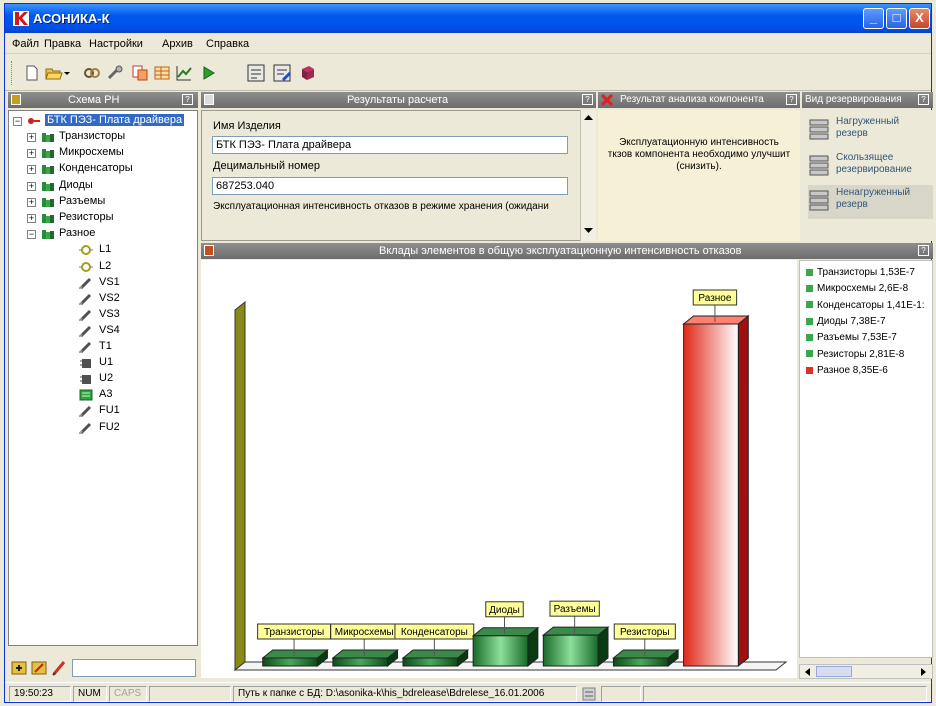 The image size is (936, 706). Describe the element at coordinates (109, 313) in the screenshot. I see `tree-leaf-label: VS3` at that location.